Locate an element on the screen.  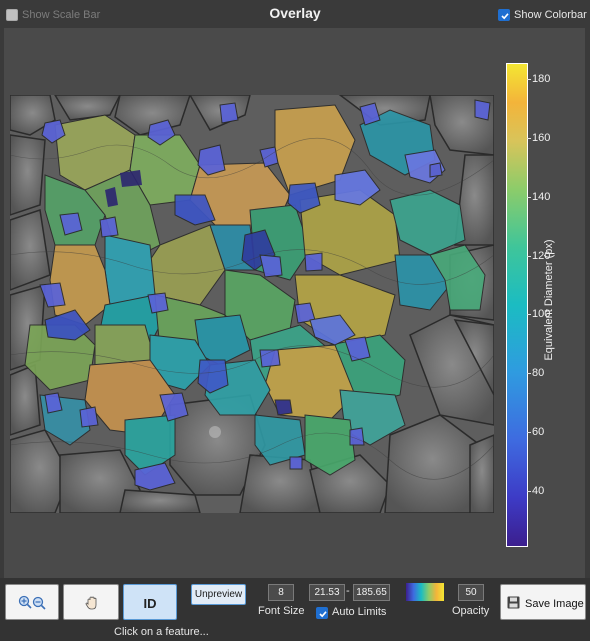
opacity-label: Opacity is located at coordinates (471, 611).